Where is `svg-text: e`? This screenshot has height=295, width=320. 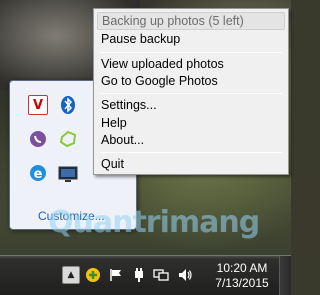
svg-text: e is located at coordinates (38, 174).